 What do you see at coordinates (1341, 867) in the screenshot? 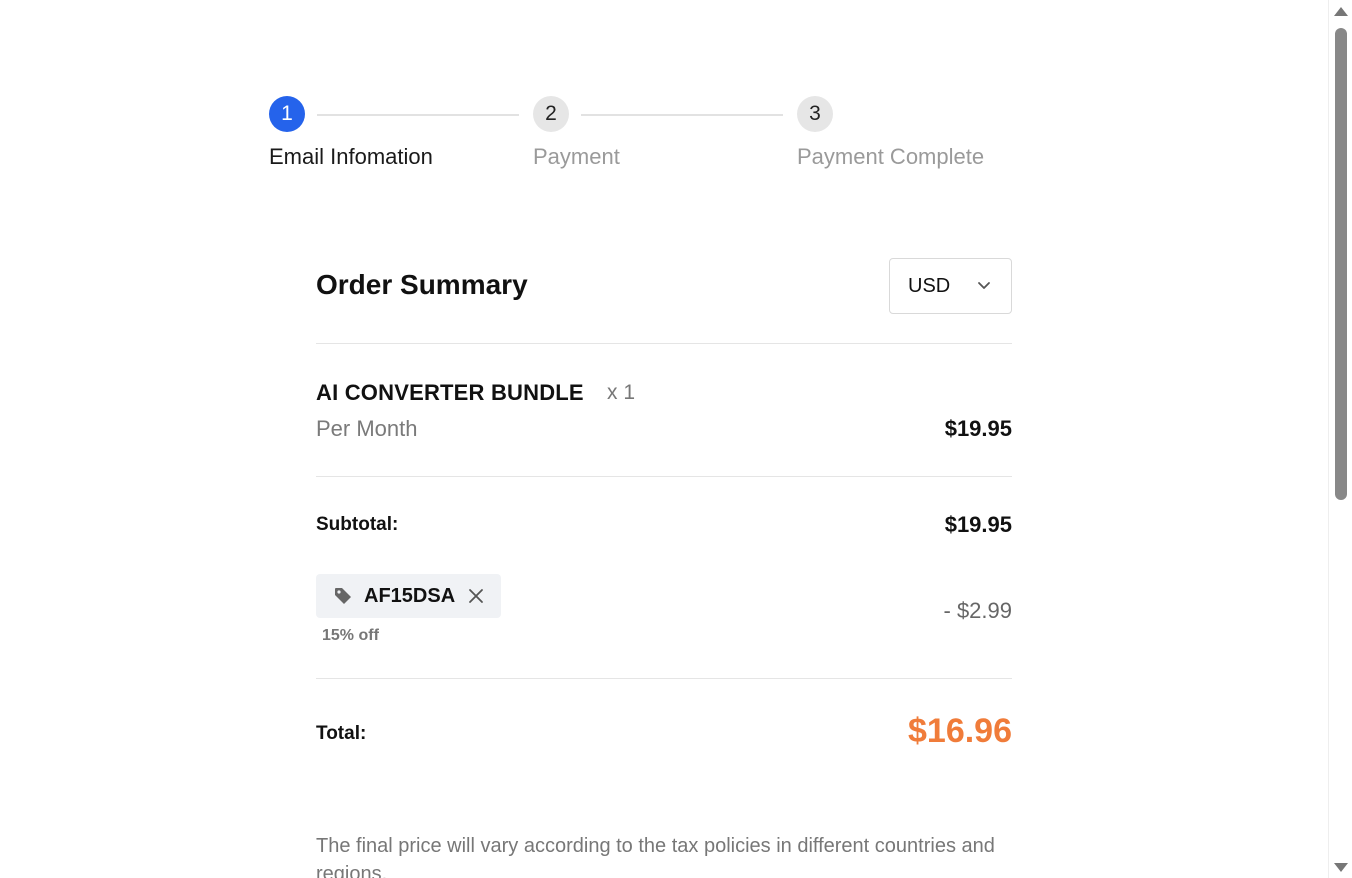
I see `scroll-down-arrow-icon` at bounding box center [1341, 867].